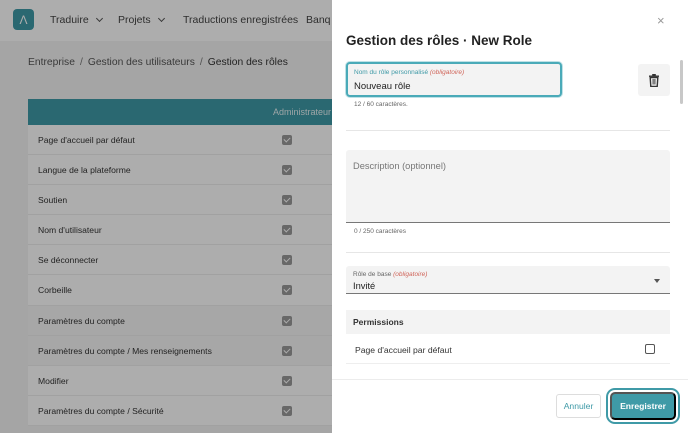 Image resolution: width=688 pixels, height=433 pixels. Describe the element at coordinates (372, 274) in the screenshot. I see `base-role-label-text: Rôle de base` at that location.